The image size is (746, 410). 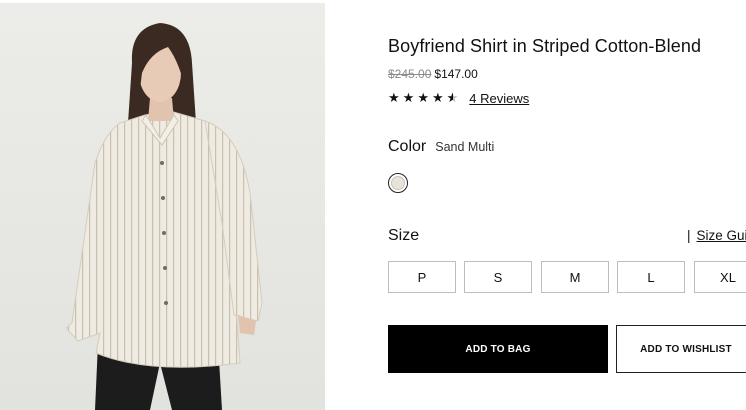 I want to click on sale-price: $147.00, so click(x=456, y=74).